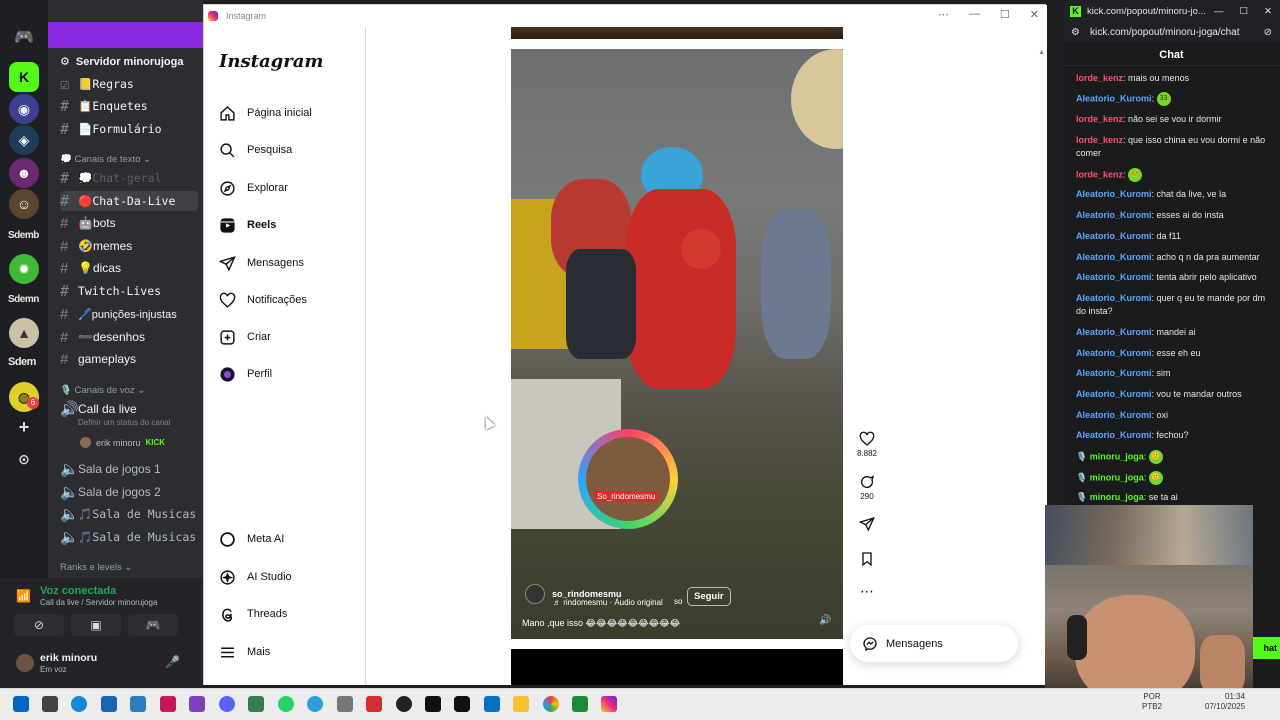 The height and width of the screenshot is (720, 1280). What do you see at coordinates (255, 150) in the screenshot?
I see `nav-search: Pesquisa` at bounding box center [255, 150].